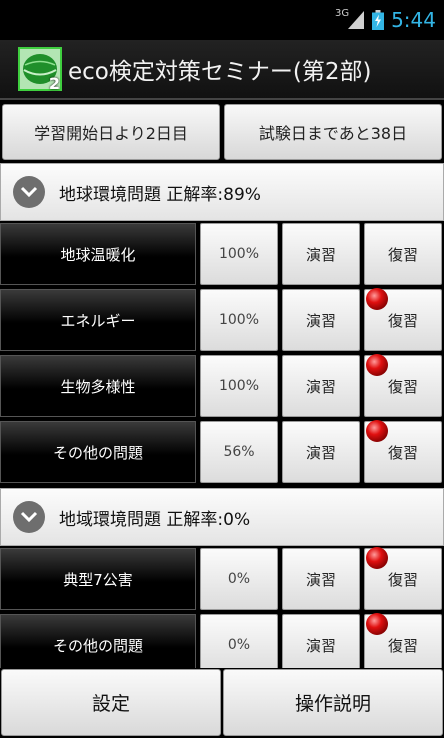 Image resolution: width=444 pixels, height=738 pixels. Describe the element at coordinates (40, 70) in the screenshot. I see `eco-app-icon: 2` at that location.